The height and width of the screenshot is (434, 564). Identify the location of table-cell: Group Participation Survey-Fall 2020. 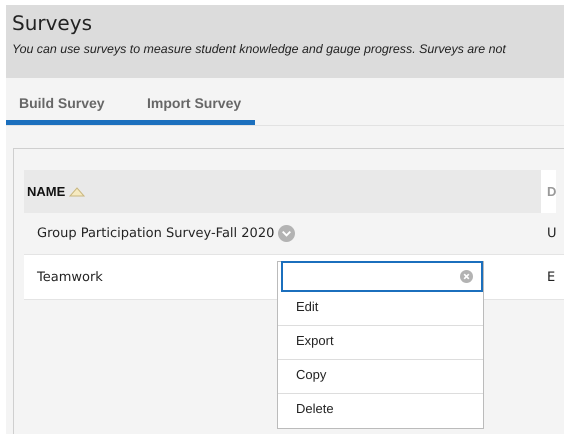
(155, 233).